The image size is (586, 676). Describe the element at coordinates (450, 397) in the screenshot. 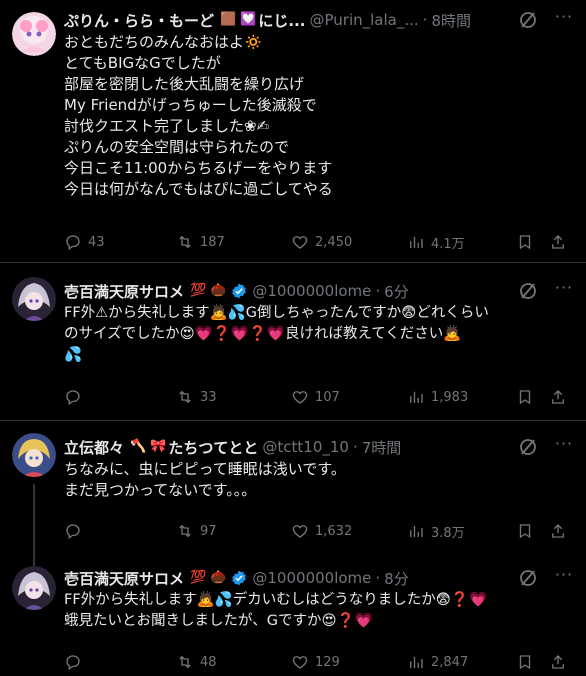

I see `view-count: 1,983` at that location.